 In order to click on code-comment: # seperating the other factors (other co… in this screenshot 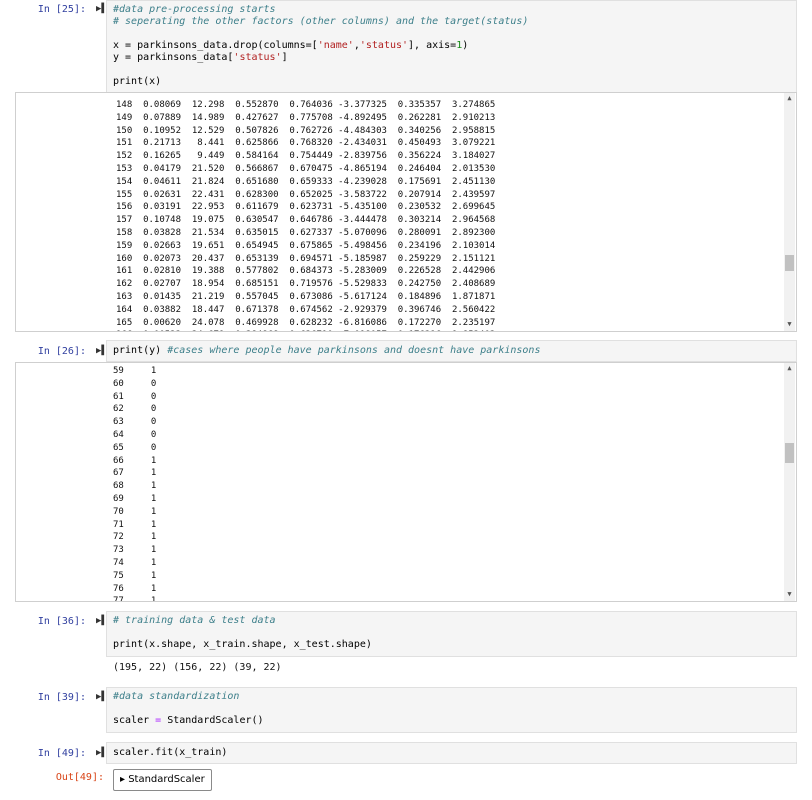, I will do `click(321, 21)`.